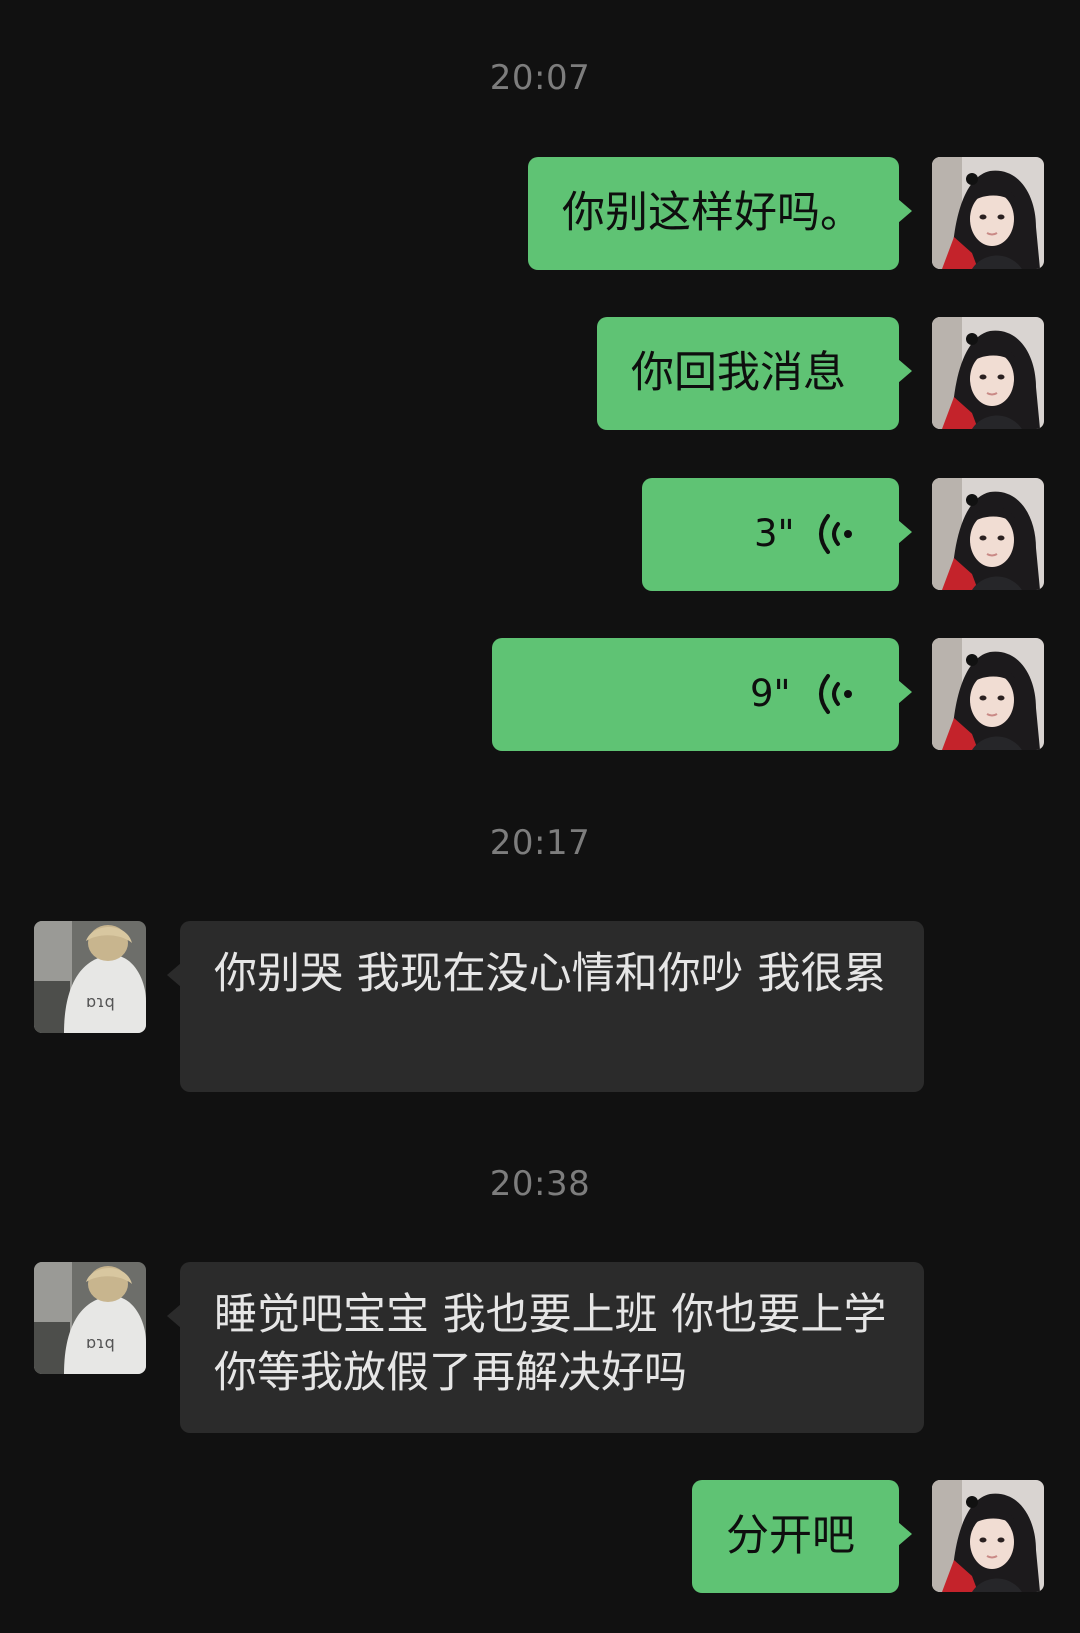 The image size is (1080, 1633). Describe the element at coordinates (770, 693) in the screenshot. I see `voice-duration: 9"` at that location.